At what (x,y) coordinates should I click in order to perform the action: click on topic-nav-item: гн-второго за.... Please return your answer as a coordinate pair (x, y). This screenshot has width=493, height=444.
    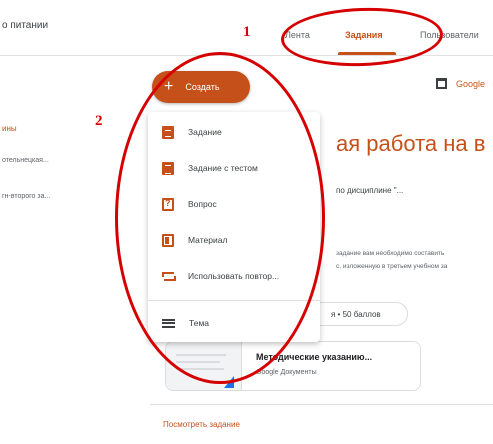
    Looking at the image, I should click on (26, 196).